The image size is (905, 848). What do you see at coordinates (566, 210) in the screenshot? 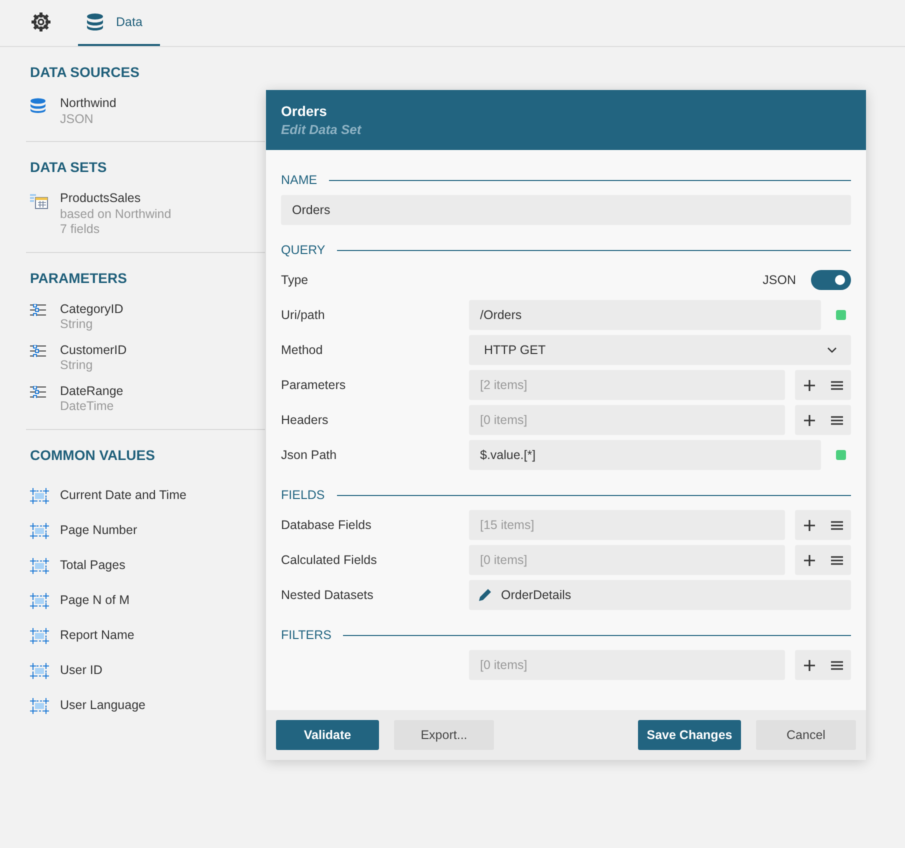
I see `input-field: Orders` at bounding box center [566, 210].